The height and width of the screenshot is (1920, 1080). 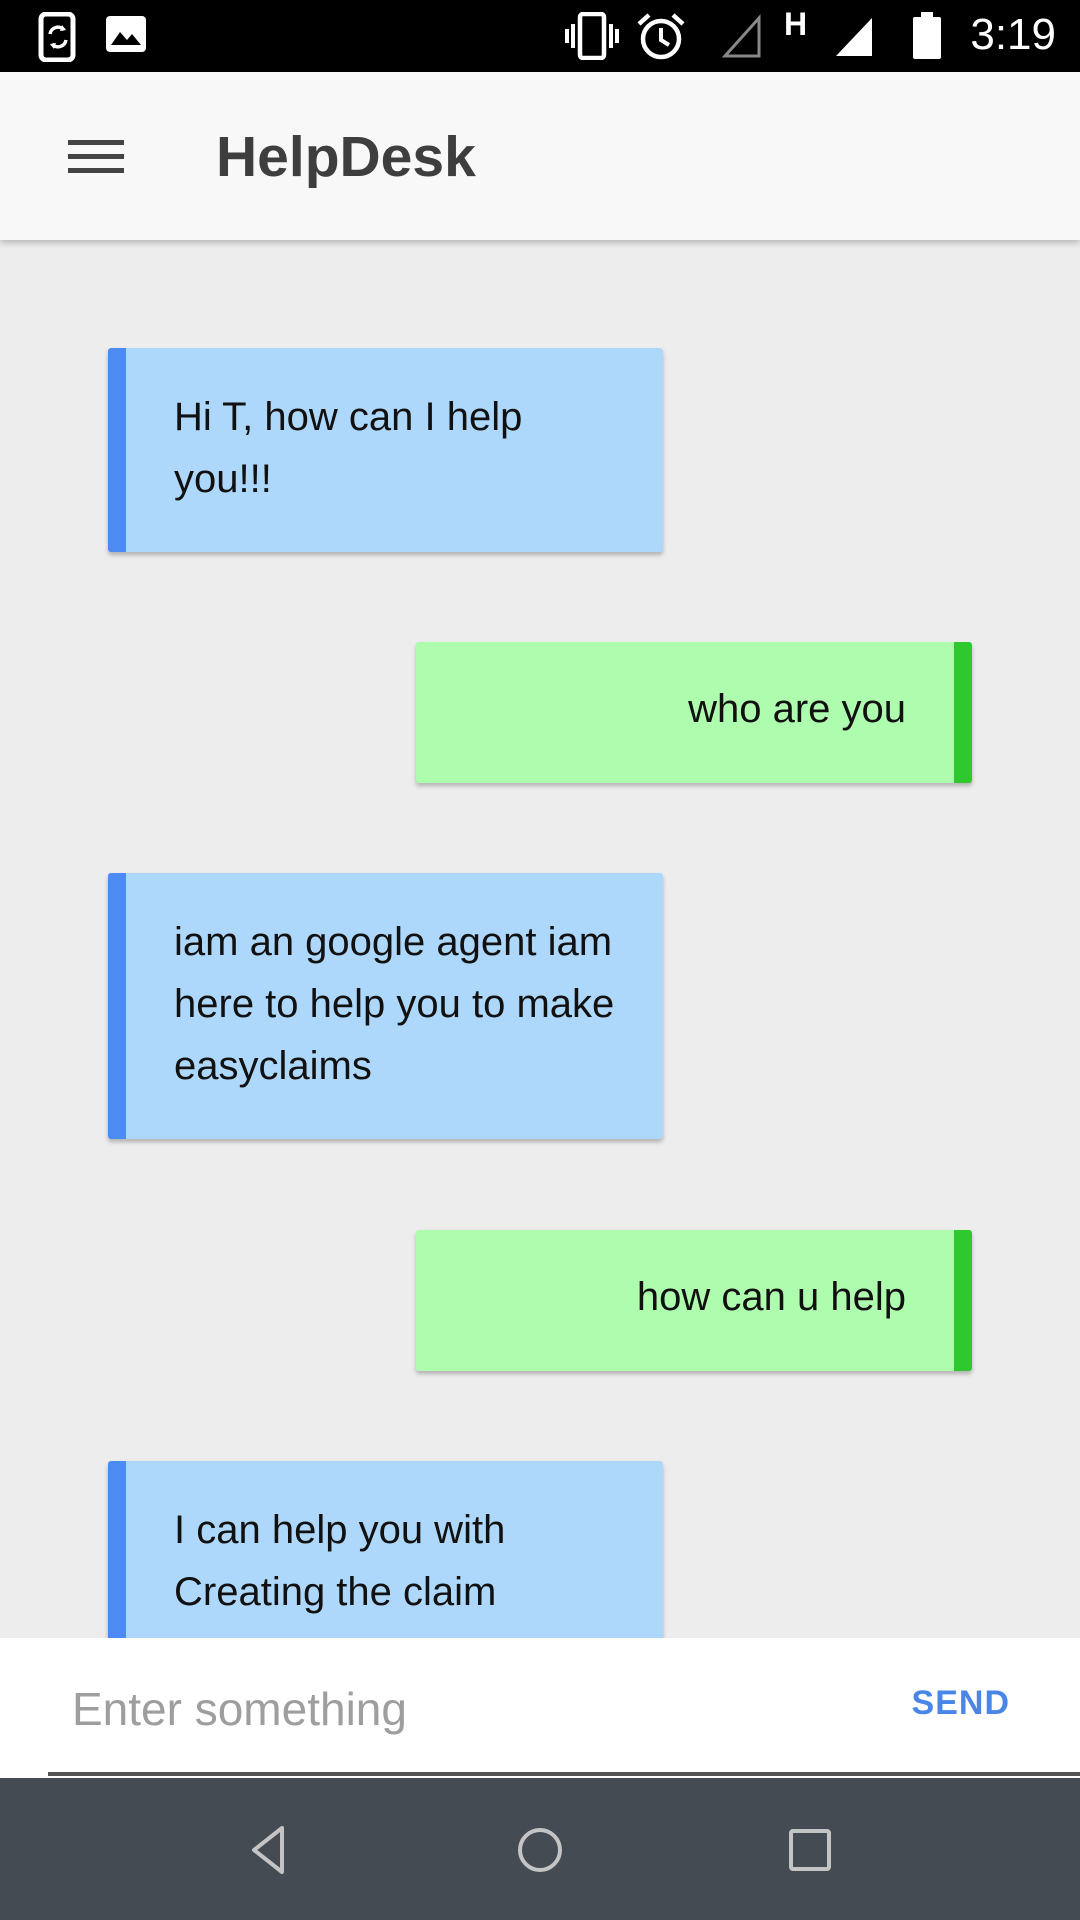 I want to click on image-icon, so click(x=126, y=34).